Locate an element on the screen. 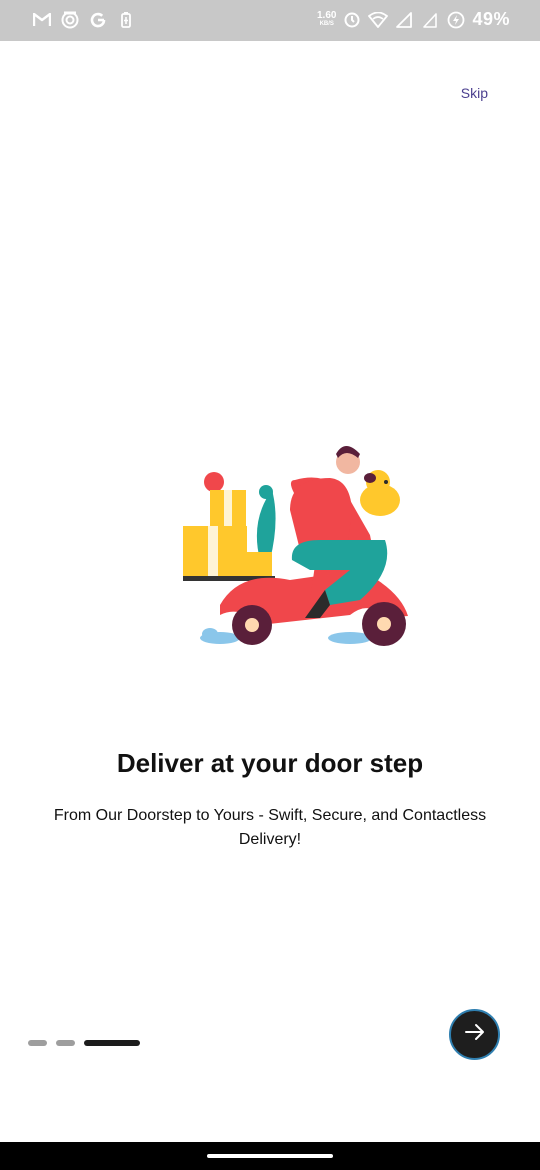  next-button is located at coordinates (474, 1034).